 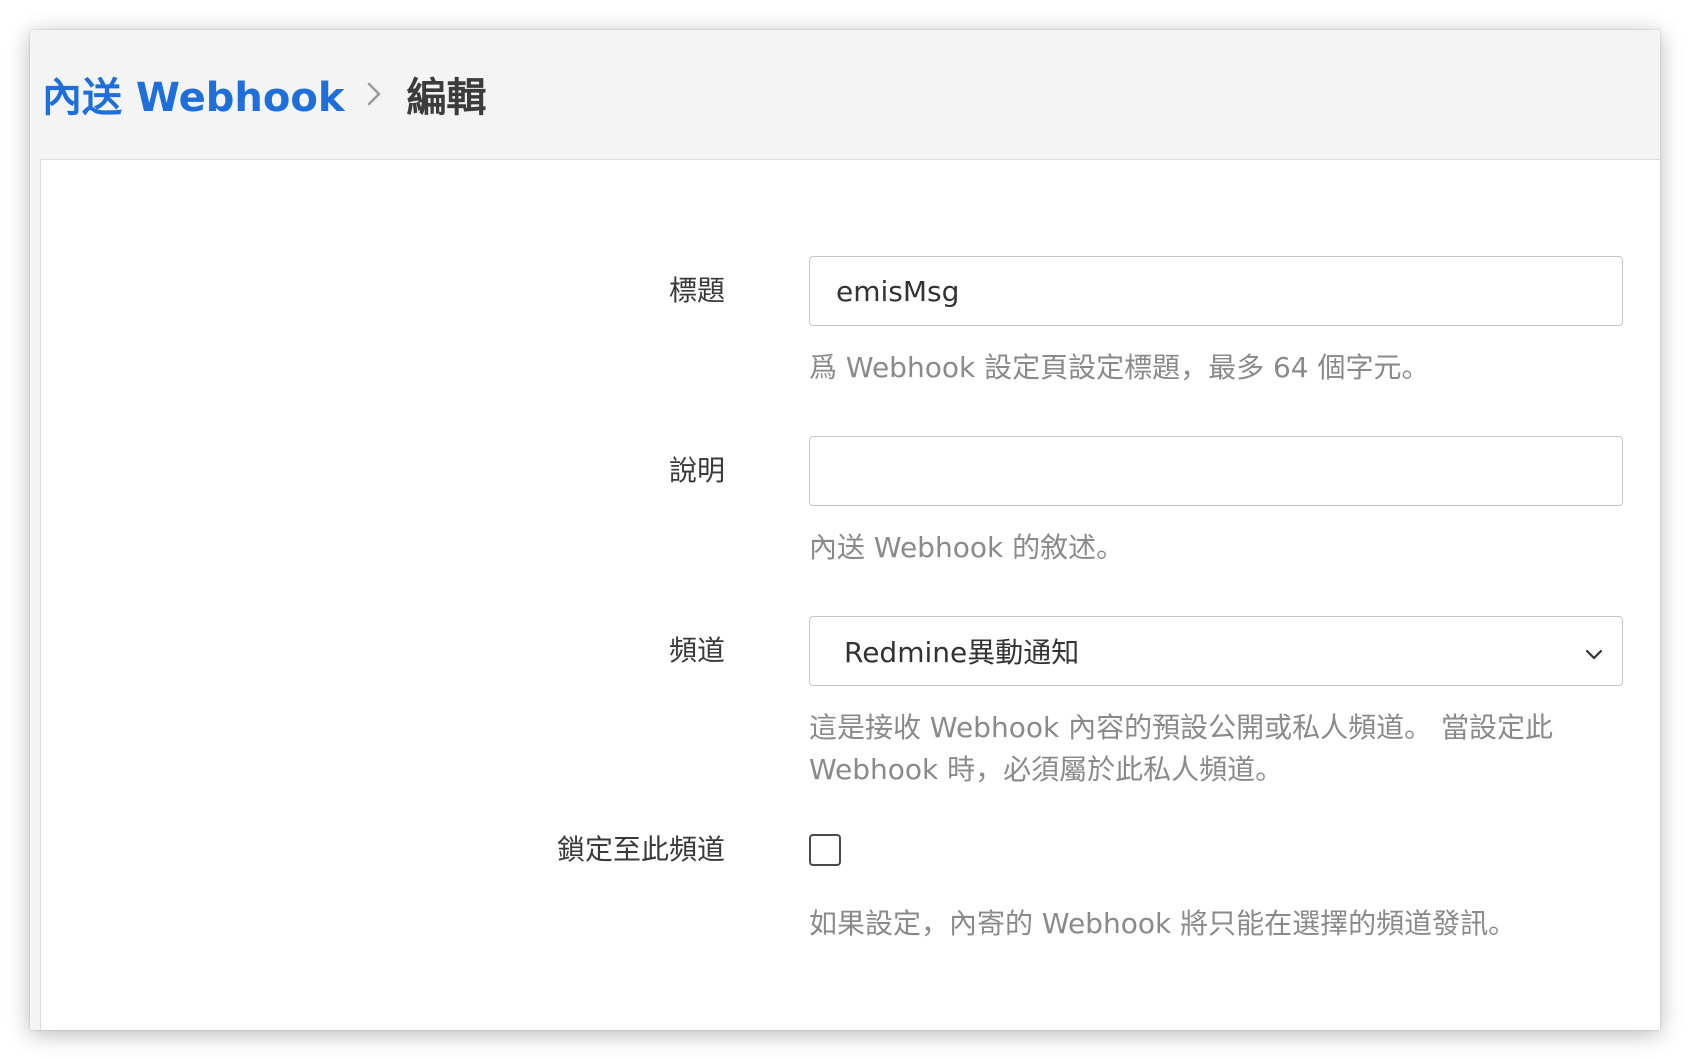 What do you see at coordinates (374, 94) in the screenshot?
I see `chevron-right-icon` at bounding box center [374, 94].